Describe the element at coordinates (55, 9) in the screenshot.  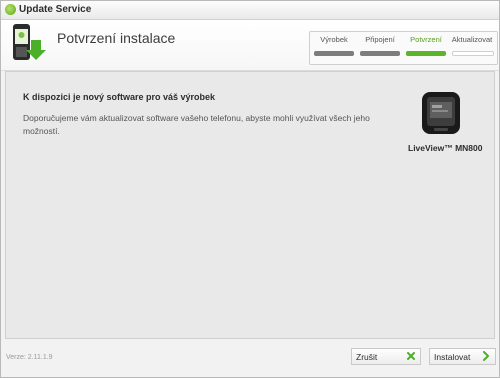
I see `window-title: Update Service` at that location.